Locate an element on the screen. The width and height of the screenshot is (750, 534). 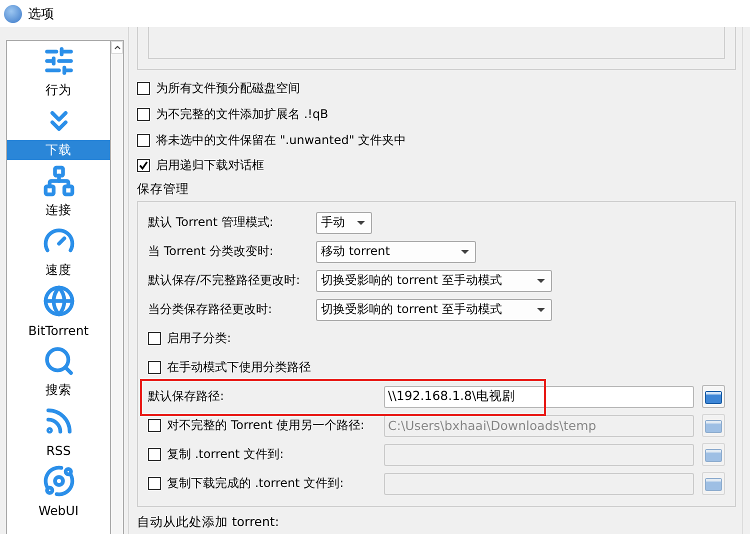
sidebar-item: 搜索 is located at coordinates (58, 371).